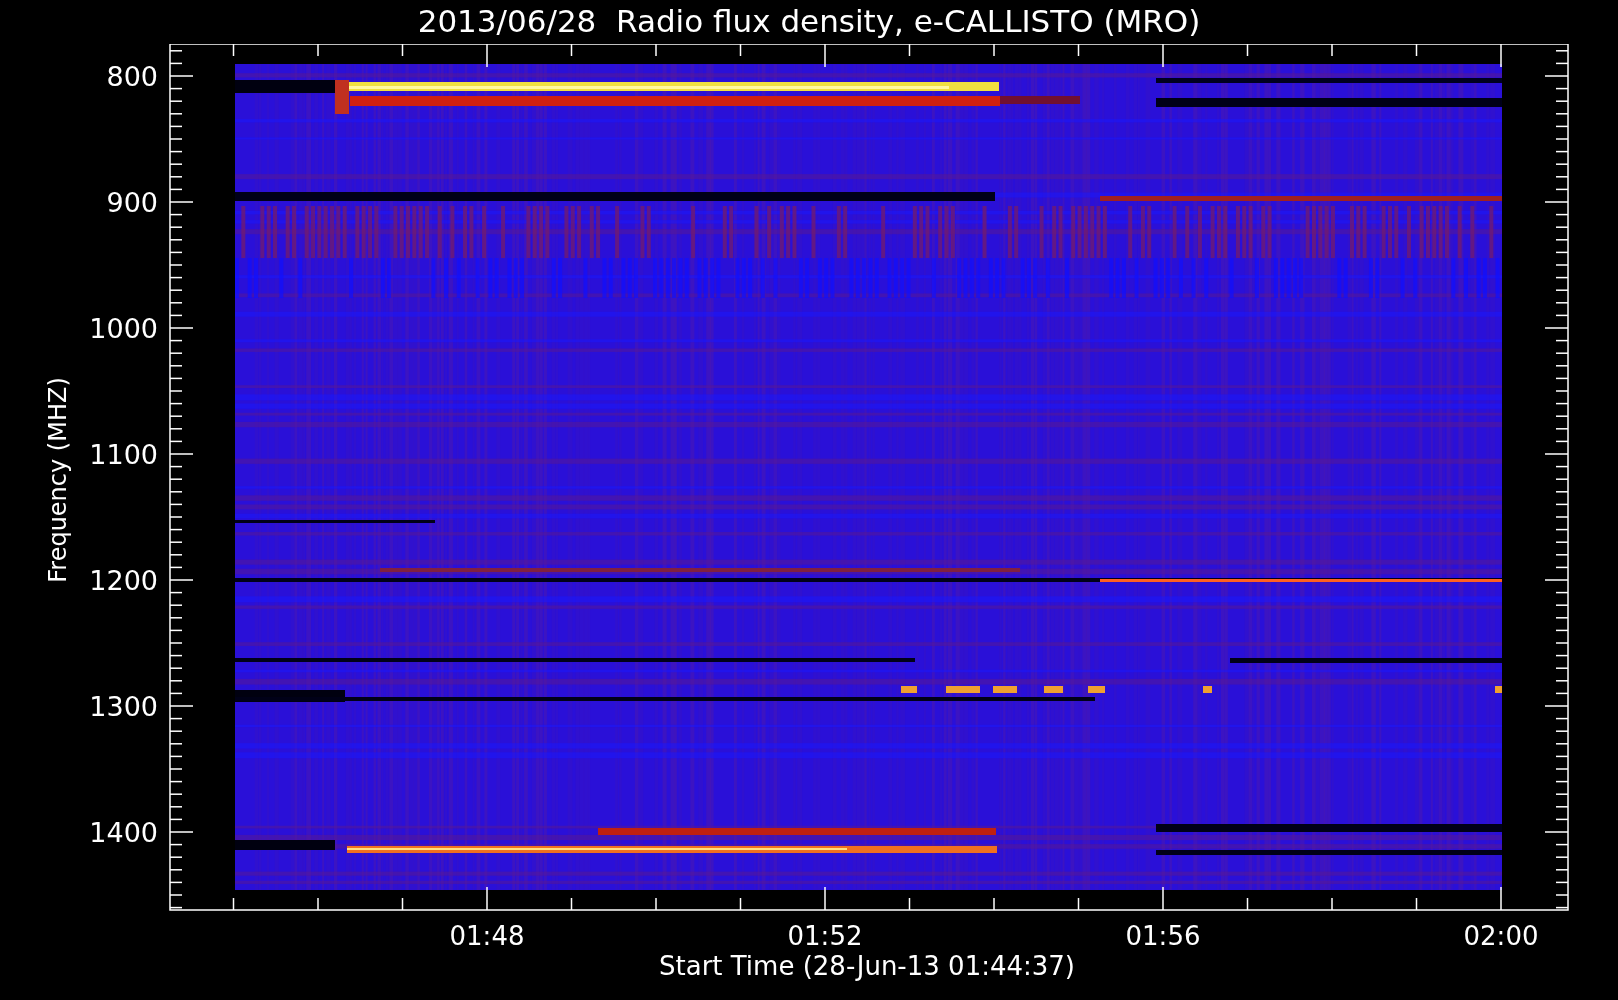 This screenshot has width=1618, height=1000. What do you see at coordinates (58, 480) in the screenshot?
I see `y-axis-label: Frequency (MHZ)` at bounding box center [58, 480].